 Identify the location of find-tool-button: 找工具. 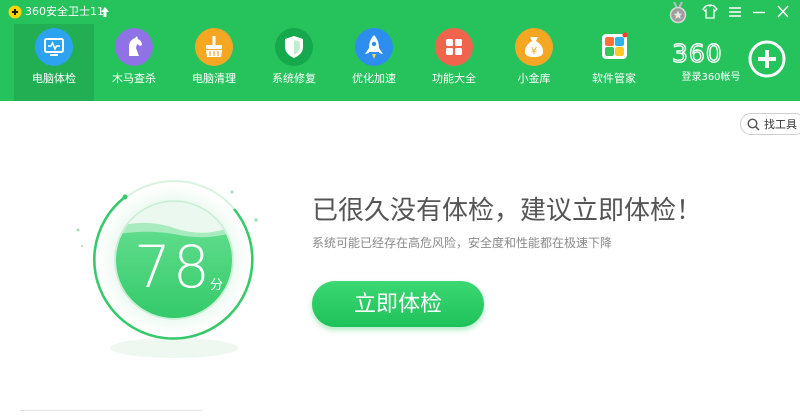
(770, 124).